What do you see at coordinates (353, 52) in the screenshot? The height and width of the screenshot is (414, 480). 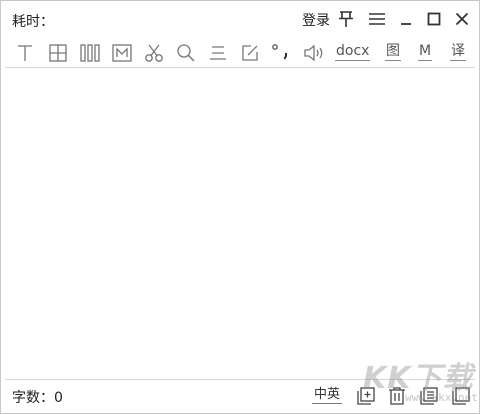 I see `export-docx-button: docx` at bounding box center [353, 52].